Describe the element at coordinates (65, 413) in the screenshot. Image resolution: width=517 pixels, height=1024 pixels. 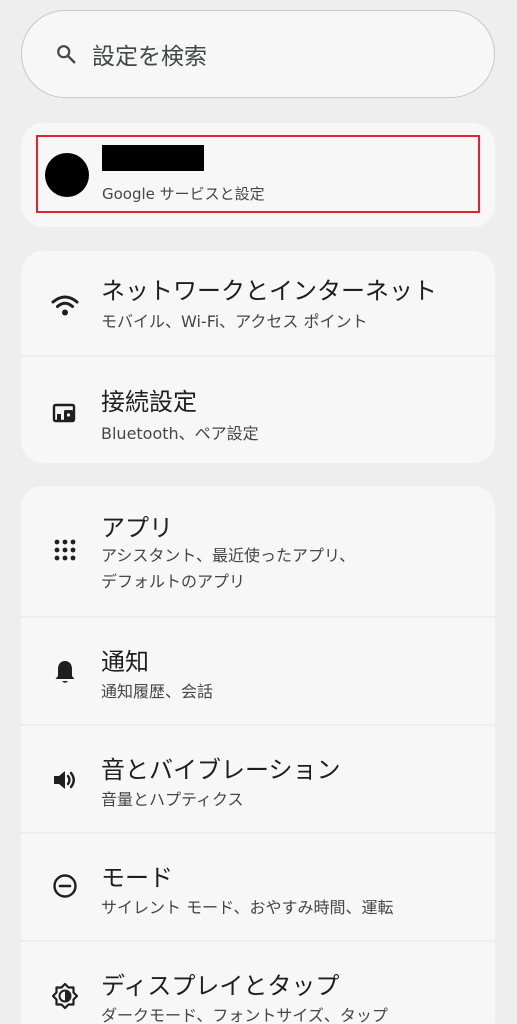
I see `connected-devices-icon` at that location.